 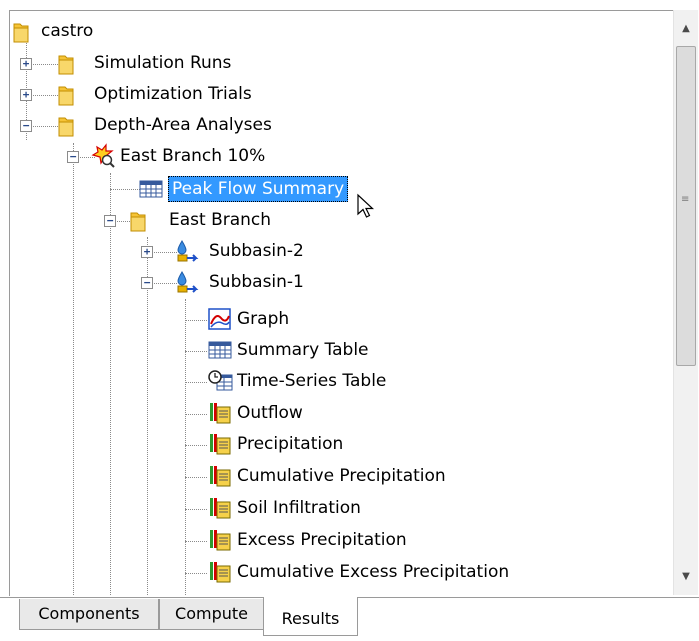 What do you see at coordinates (220, 380) in the screenshot?
I see `time-series-table-icon` at bounding box center [220, 380].